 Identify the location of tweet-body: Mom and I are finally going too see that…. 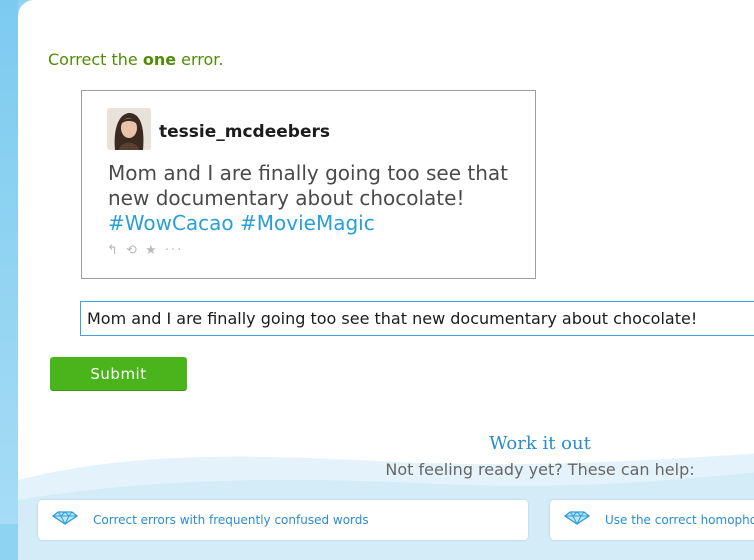
(318, 198).